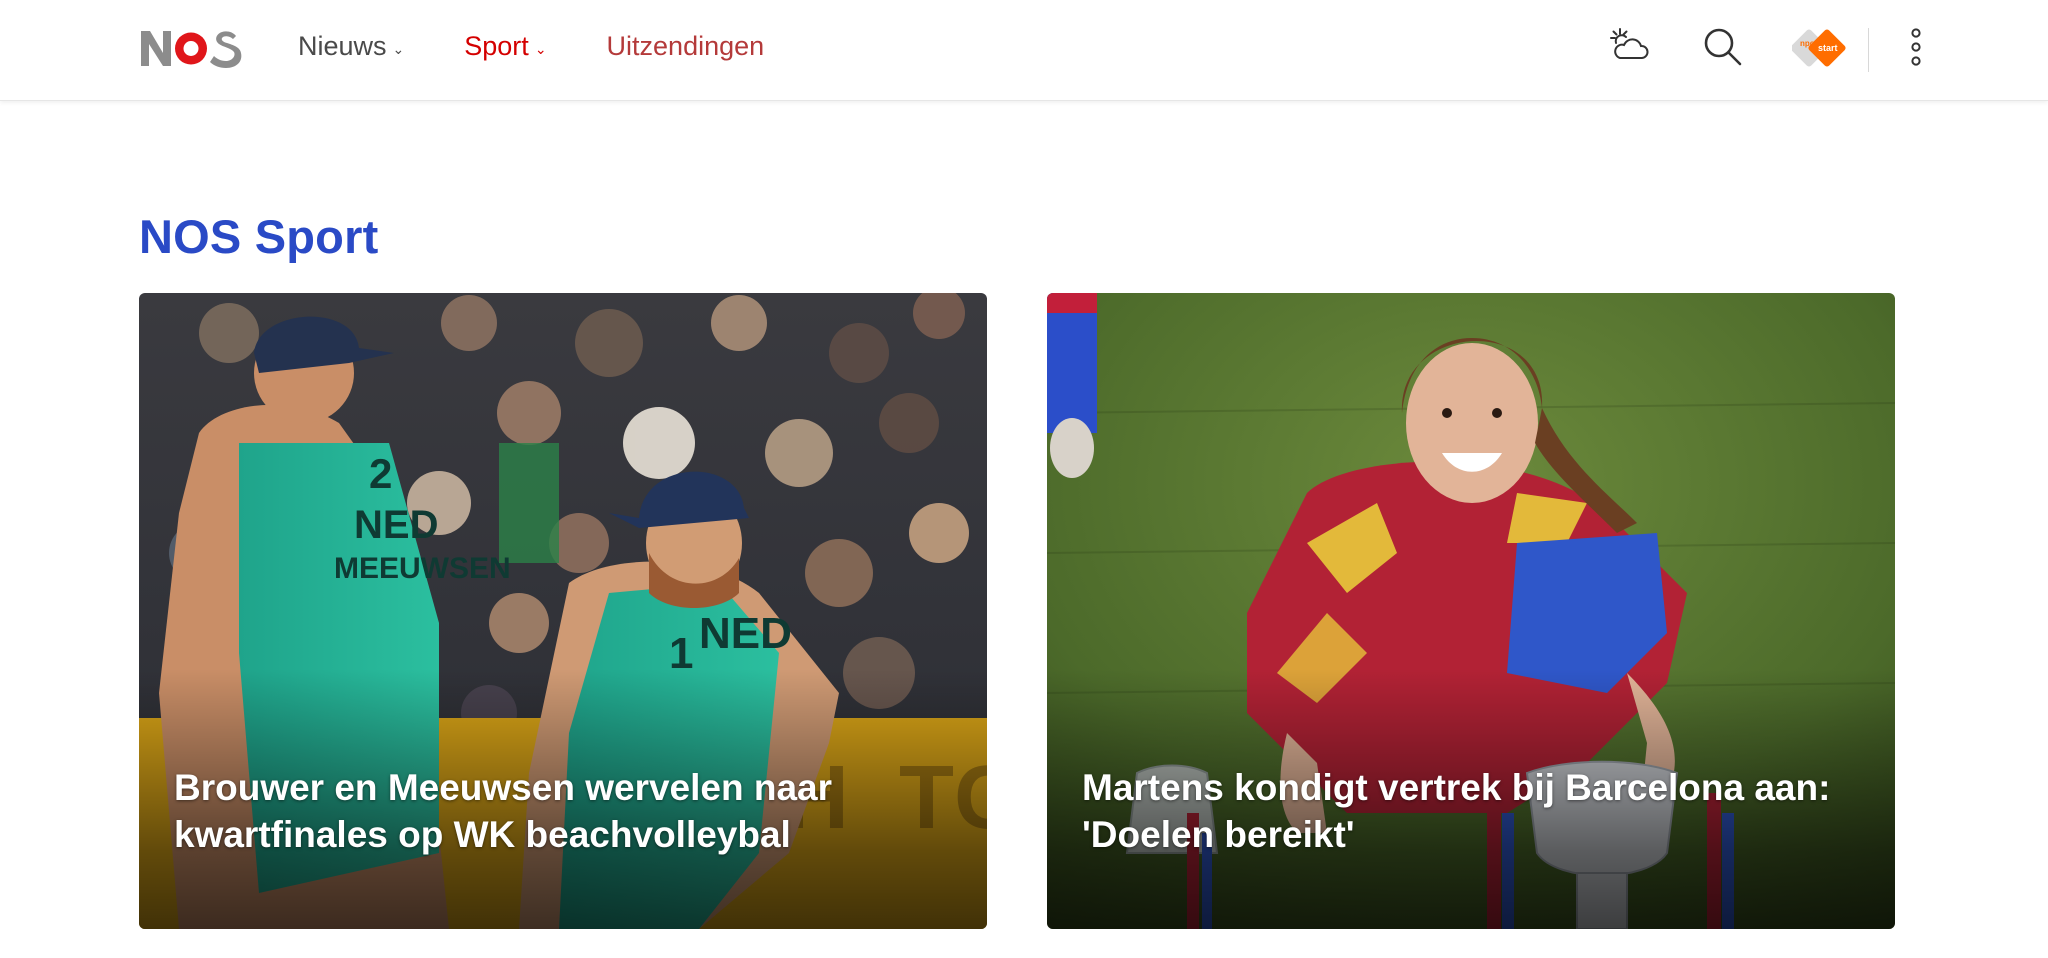 The image size is (2048, 958). I want to click on nos-logo-mark, so click(191, 49).